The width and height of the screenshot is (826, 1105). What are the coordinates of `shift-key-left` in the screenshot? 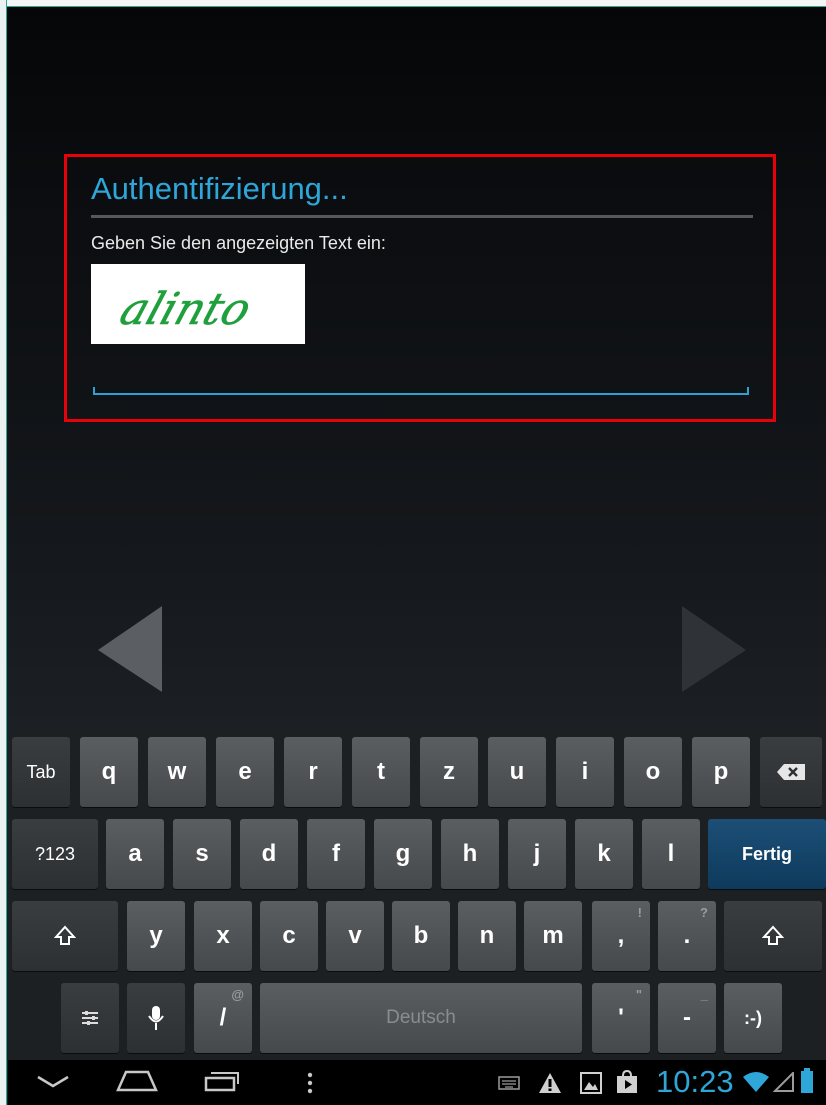 It's located at (65, 936).